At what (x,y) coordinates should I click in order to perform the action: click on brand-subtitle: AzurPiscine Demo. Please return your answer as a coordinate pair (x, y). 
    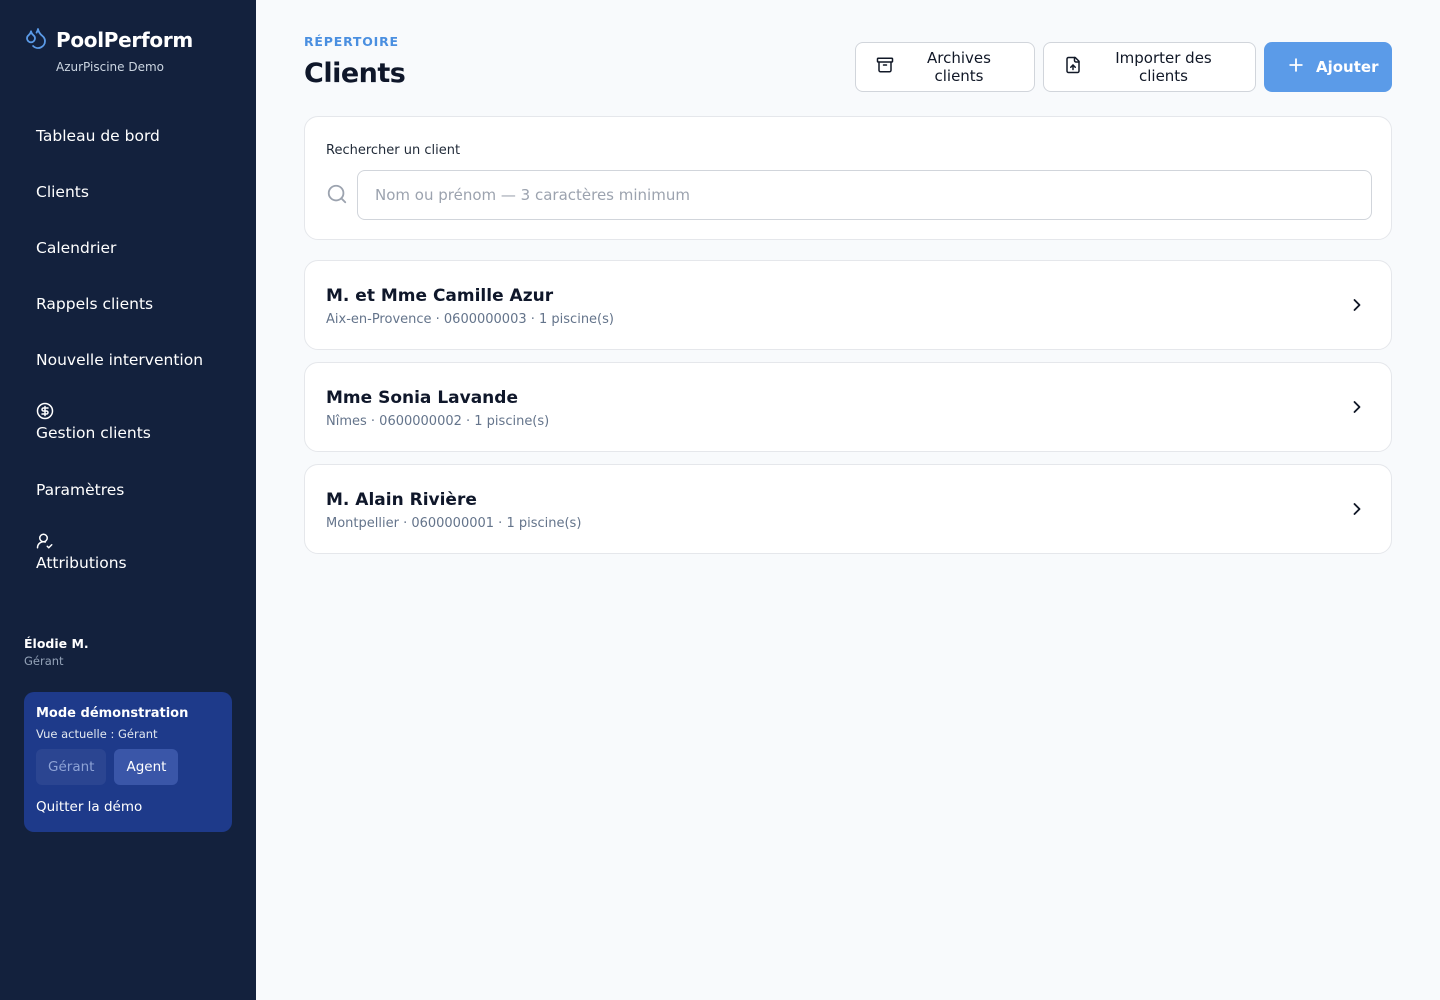
    Looking at the image, I should click on (110, 67).